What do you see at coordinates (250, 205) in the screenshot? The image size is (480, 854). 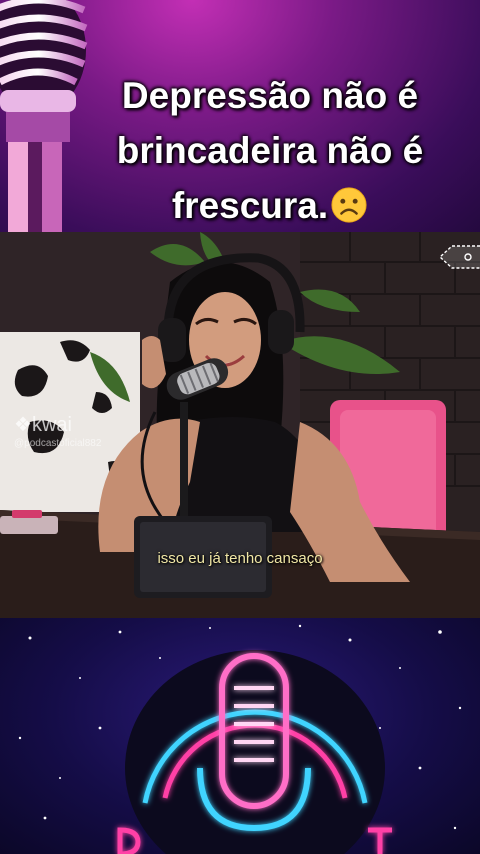 I see `caption-line-3-text: frescura.` at bounding box center [250, 205].